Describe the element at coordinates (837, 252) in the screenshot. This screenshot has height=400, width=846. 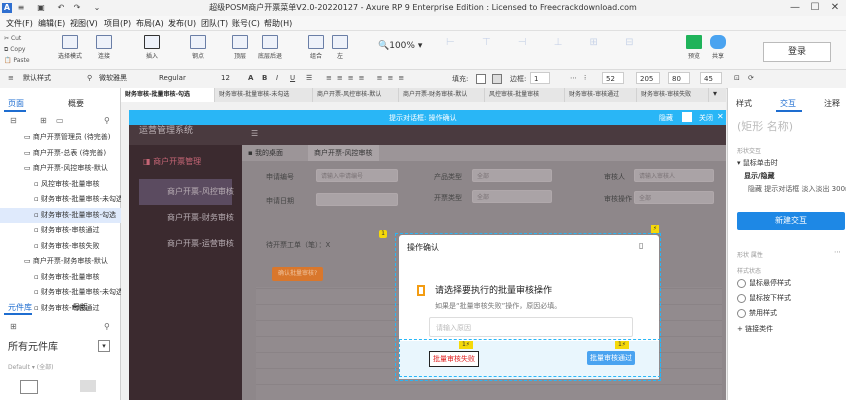
I see `more-icon: ⋯` at that location.